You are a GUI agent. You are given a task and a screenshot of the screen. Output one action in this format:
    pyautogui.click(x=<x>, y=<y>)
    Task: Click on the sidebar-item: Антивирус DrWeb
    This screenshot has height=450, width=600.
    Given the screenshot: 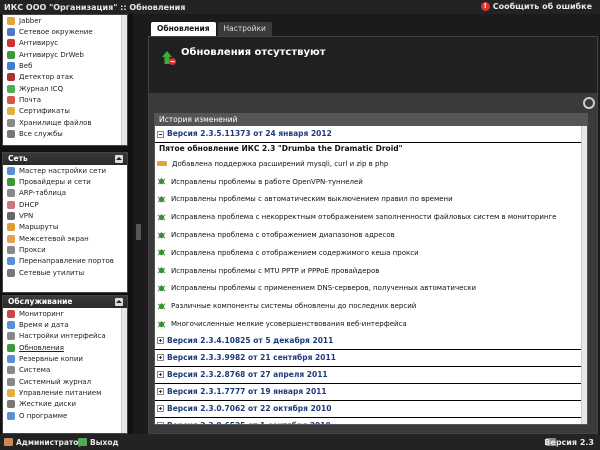 What is the action you would take?
    pyautogui.click(x=65, y=54)
    